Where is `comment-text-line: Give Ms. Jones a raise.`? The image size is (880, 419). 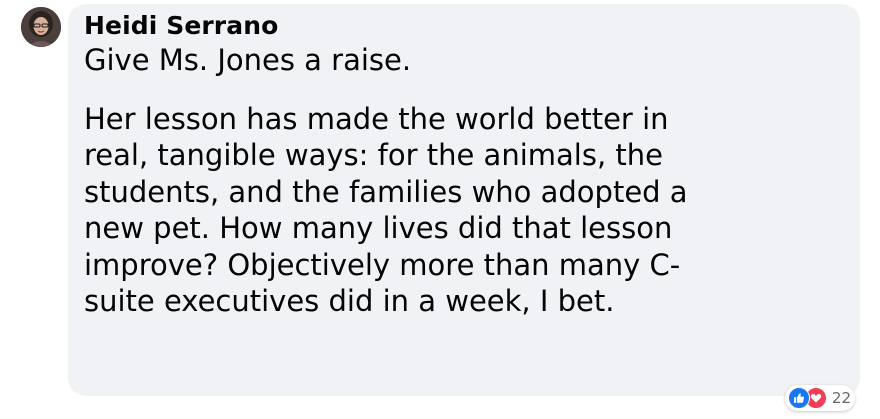 comment-text-line: Give Ms. Jones a raise. is located at coordinates (248, 60).